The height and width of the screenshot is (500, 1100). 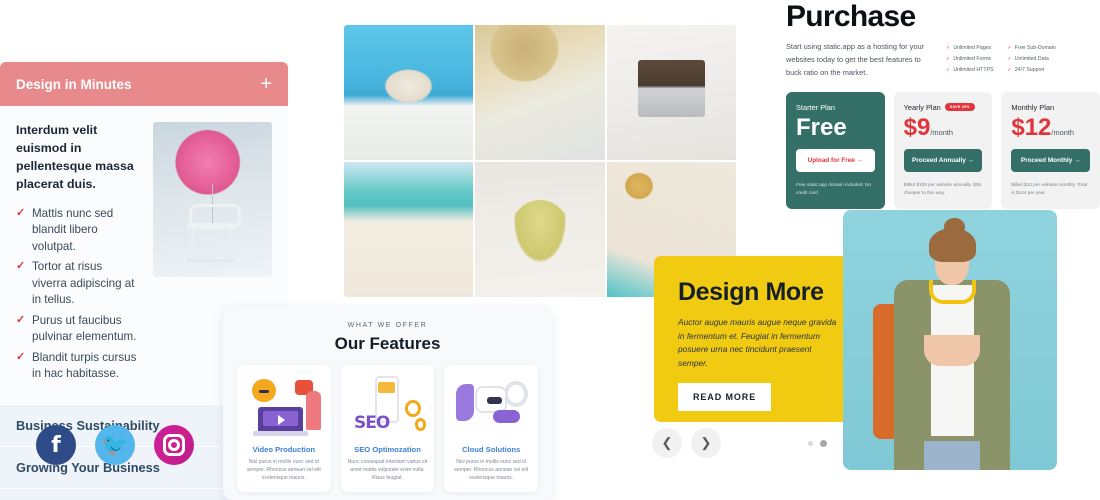 What do you see at coordinates (917, 127) in the screenshot?
I see `plan-price-value: $9` at bounding box center [917, 127].